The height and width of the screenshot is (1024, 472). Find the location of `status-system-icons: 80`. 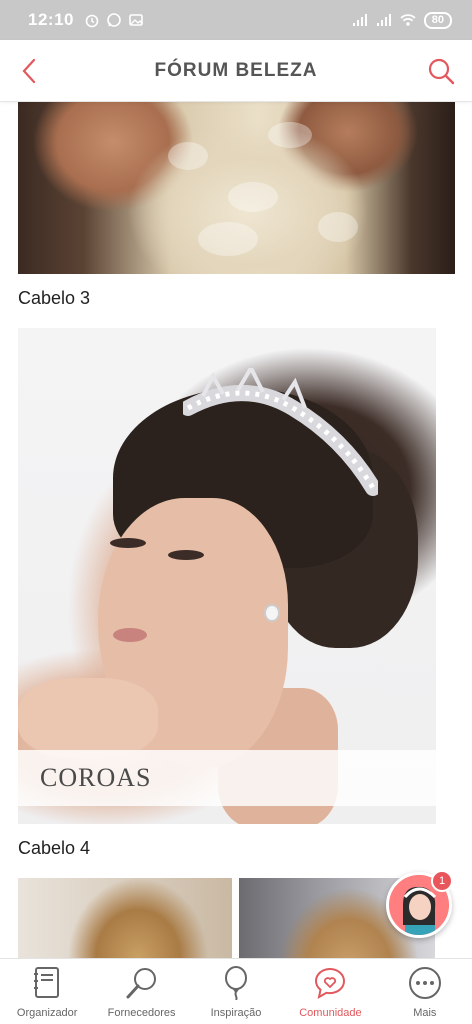

status-system-icons: 80 is located at coordinates (402, 20).